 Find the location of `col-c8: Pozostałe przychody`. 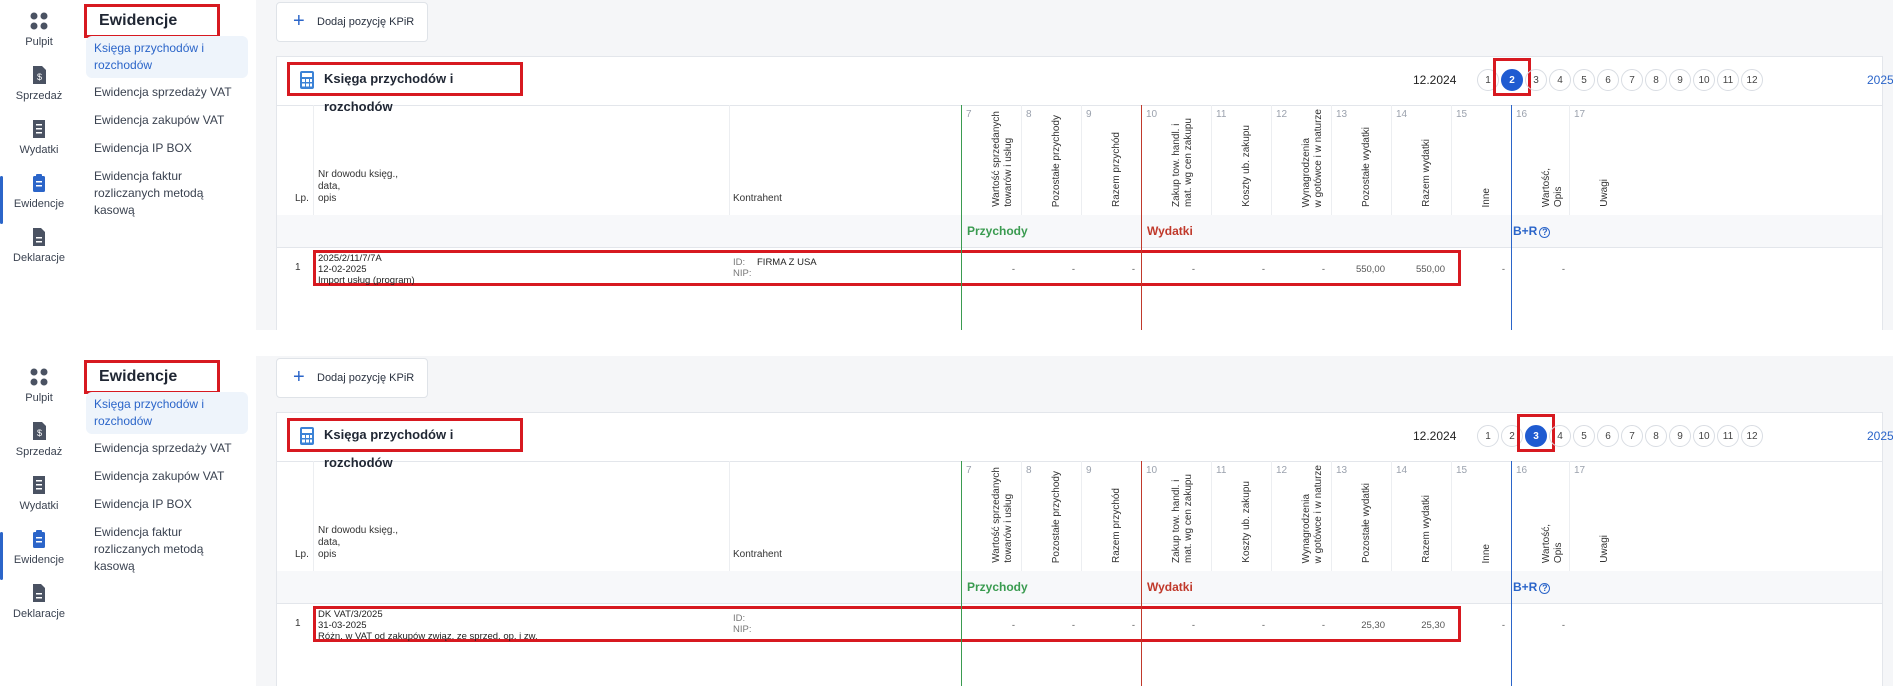

col-c8: Pozostałe przychody is located at coordinates (1056, 516).